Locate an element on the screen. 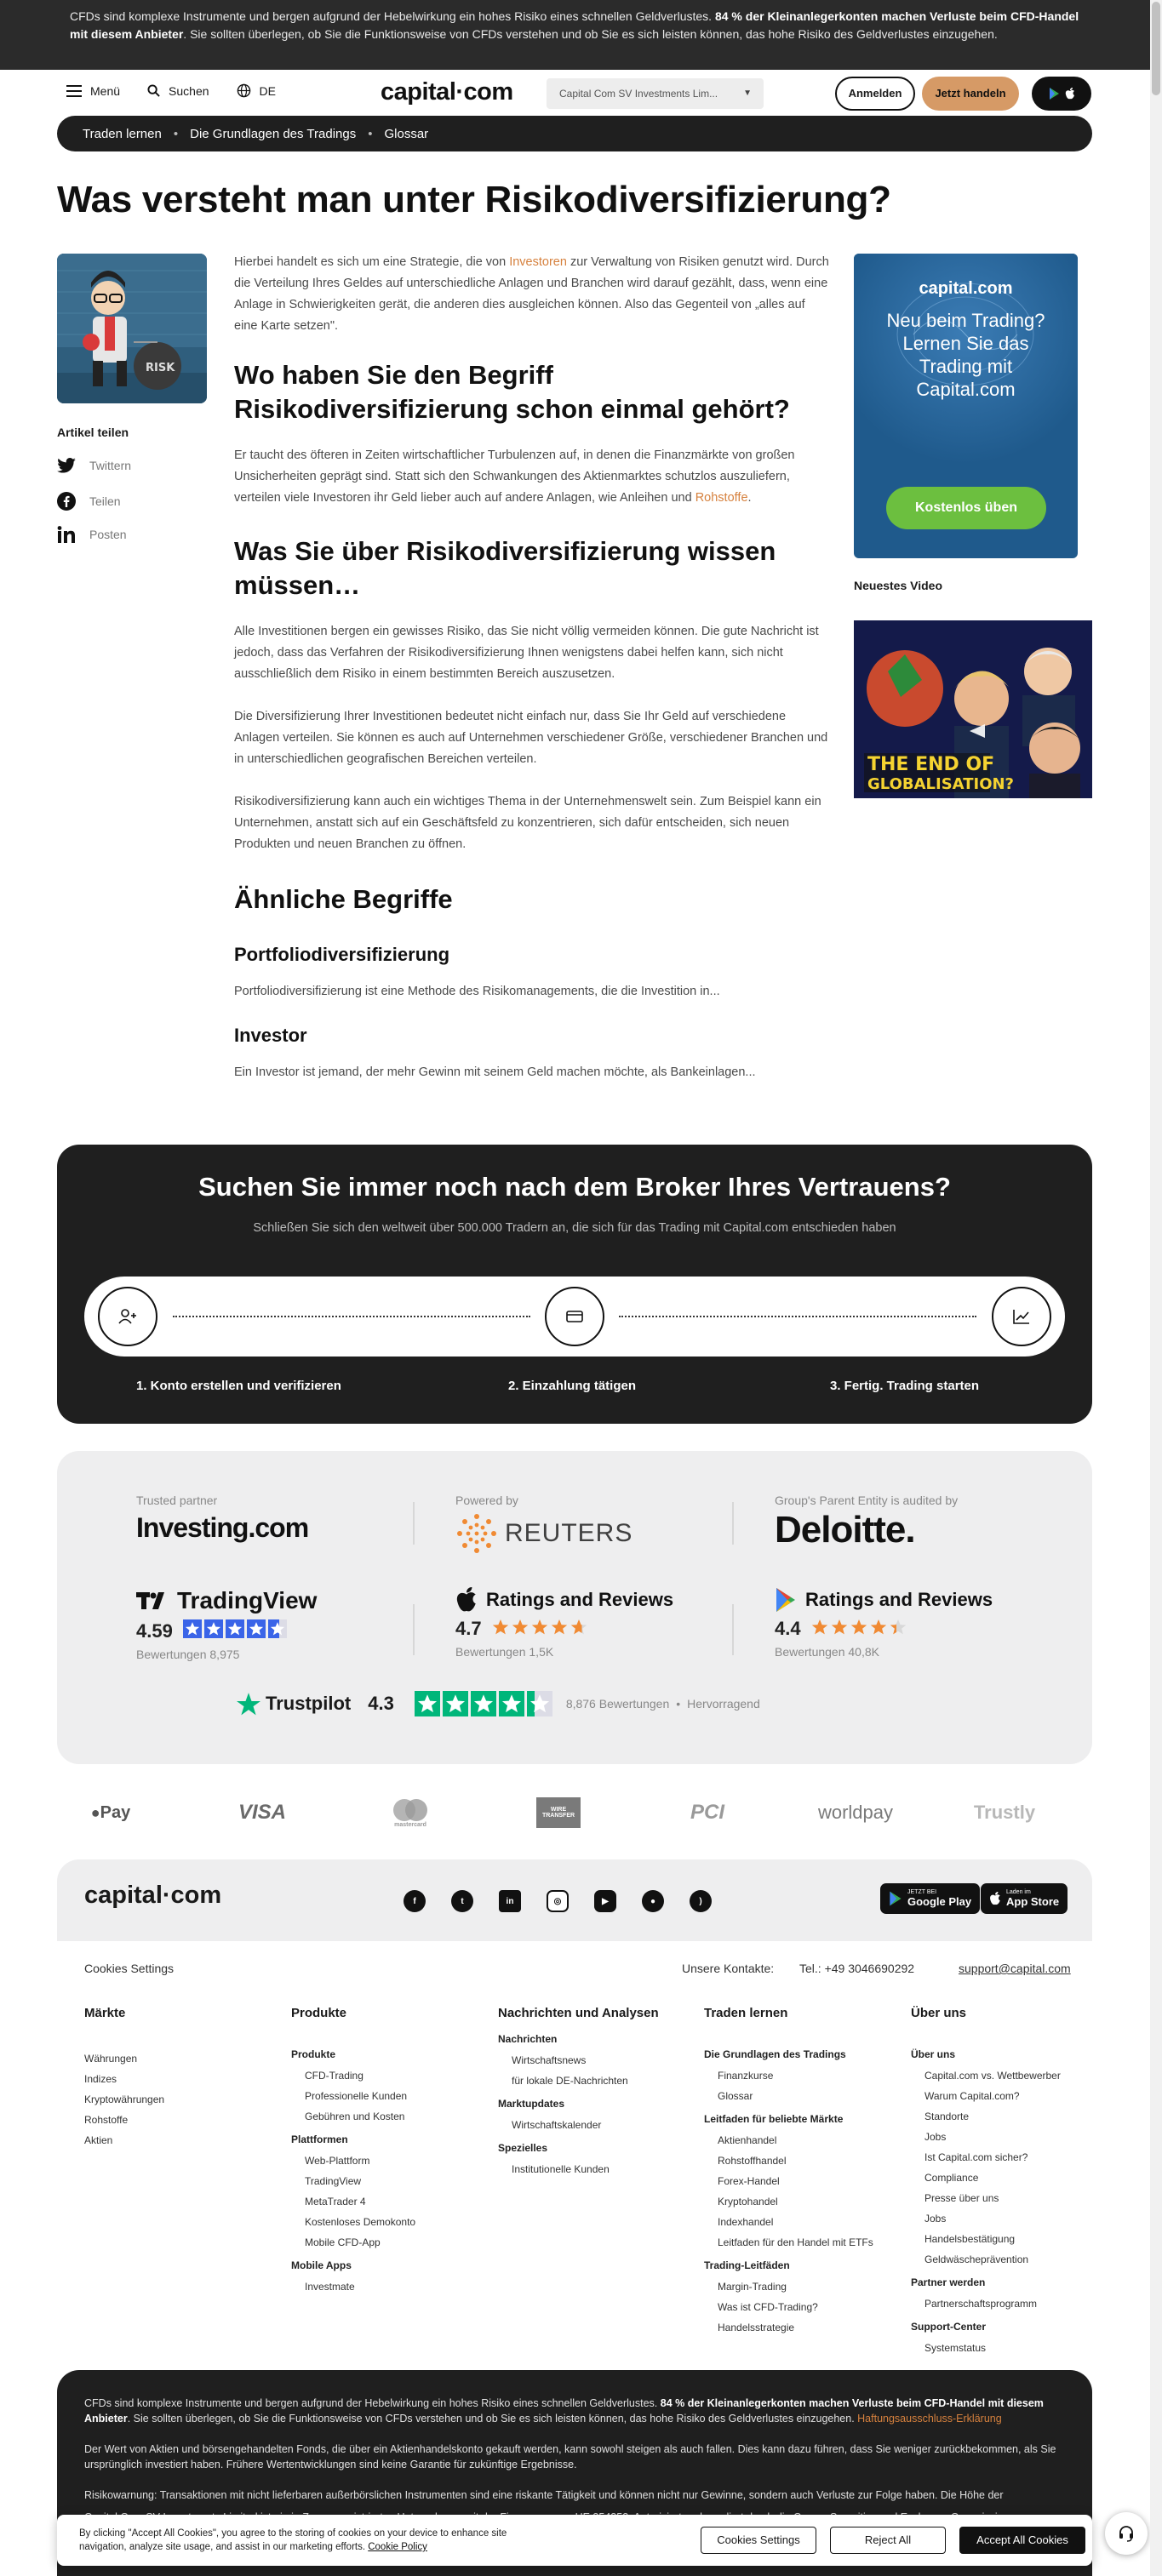 The height and width of the screenshot is (2576, 1162). footer-link: Rohstoffe is located at coordinates (182, 2120).